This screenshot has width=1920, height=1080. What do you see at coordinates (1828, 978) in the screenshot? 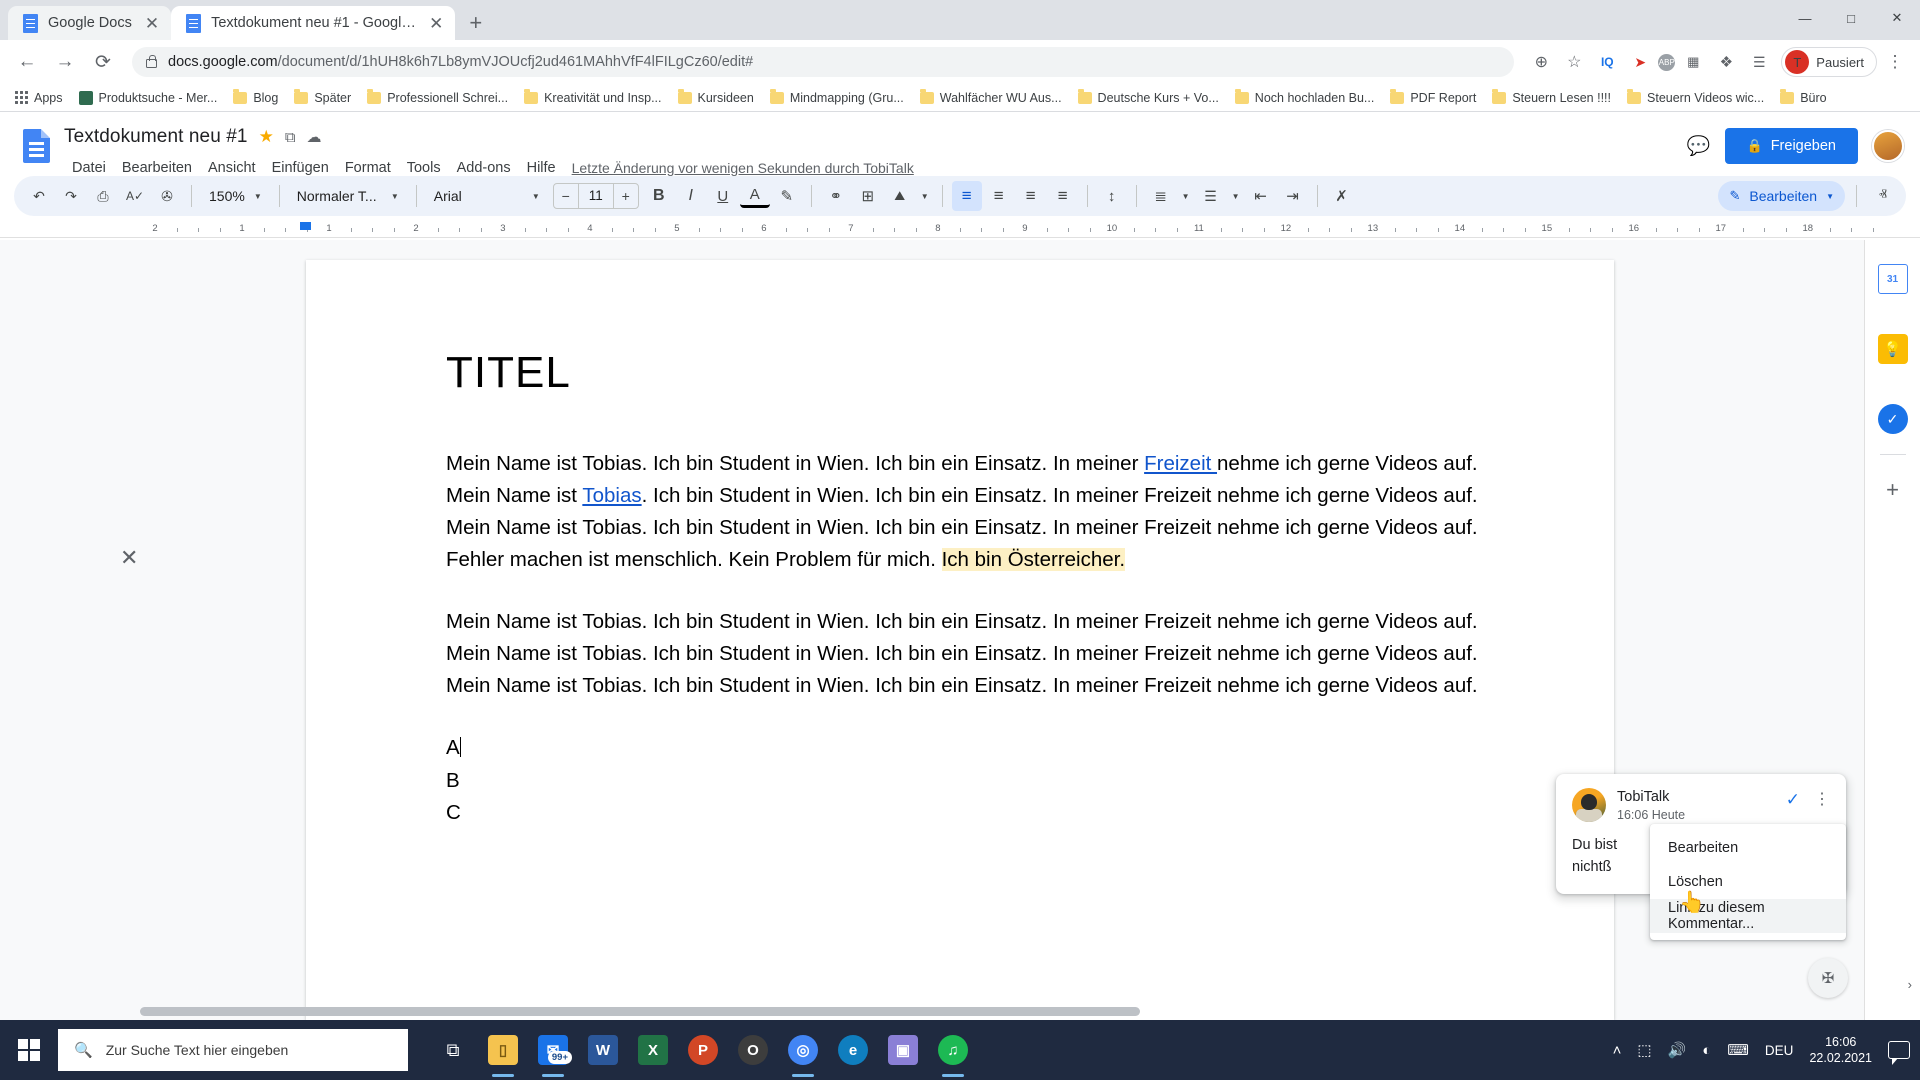
I see `explore-icon: ✠` at bounding box center [1828, 978].